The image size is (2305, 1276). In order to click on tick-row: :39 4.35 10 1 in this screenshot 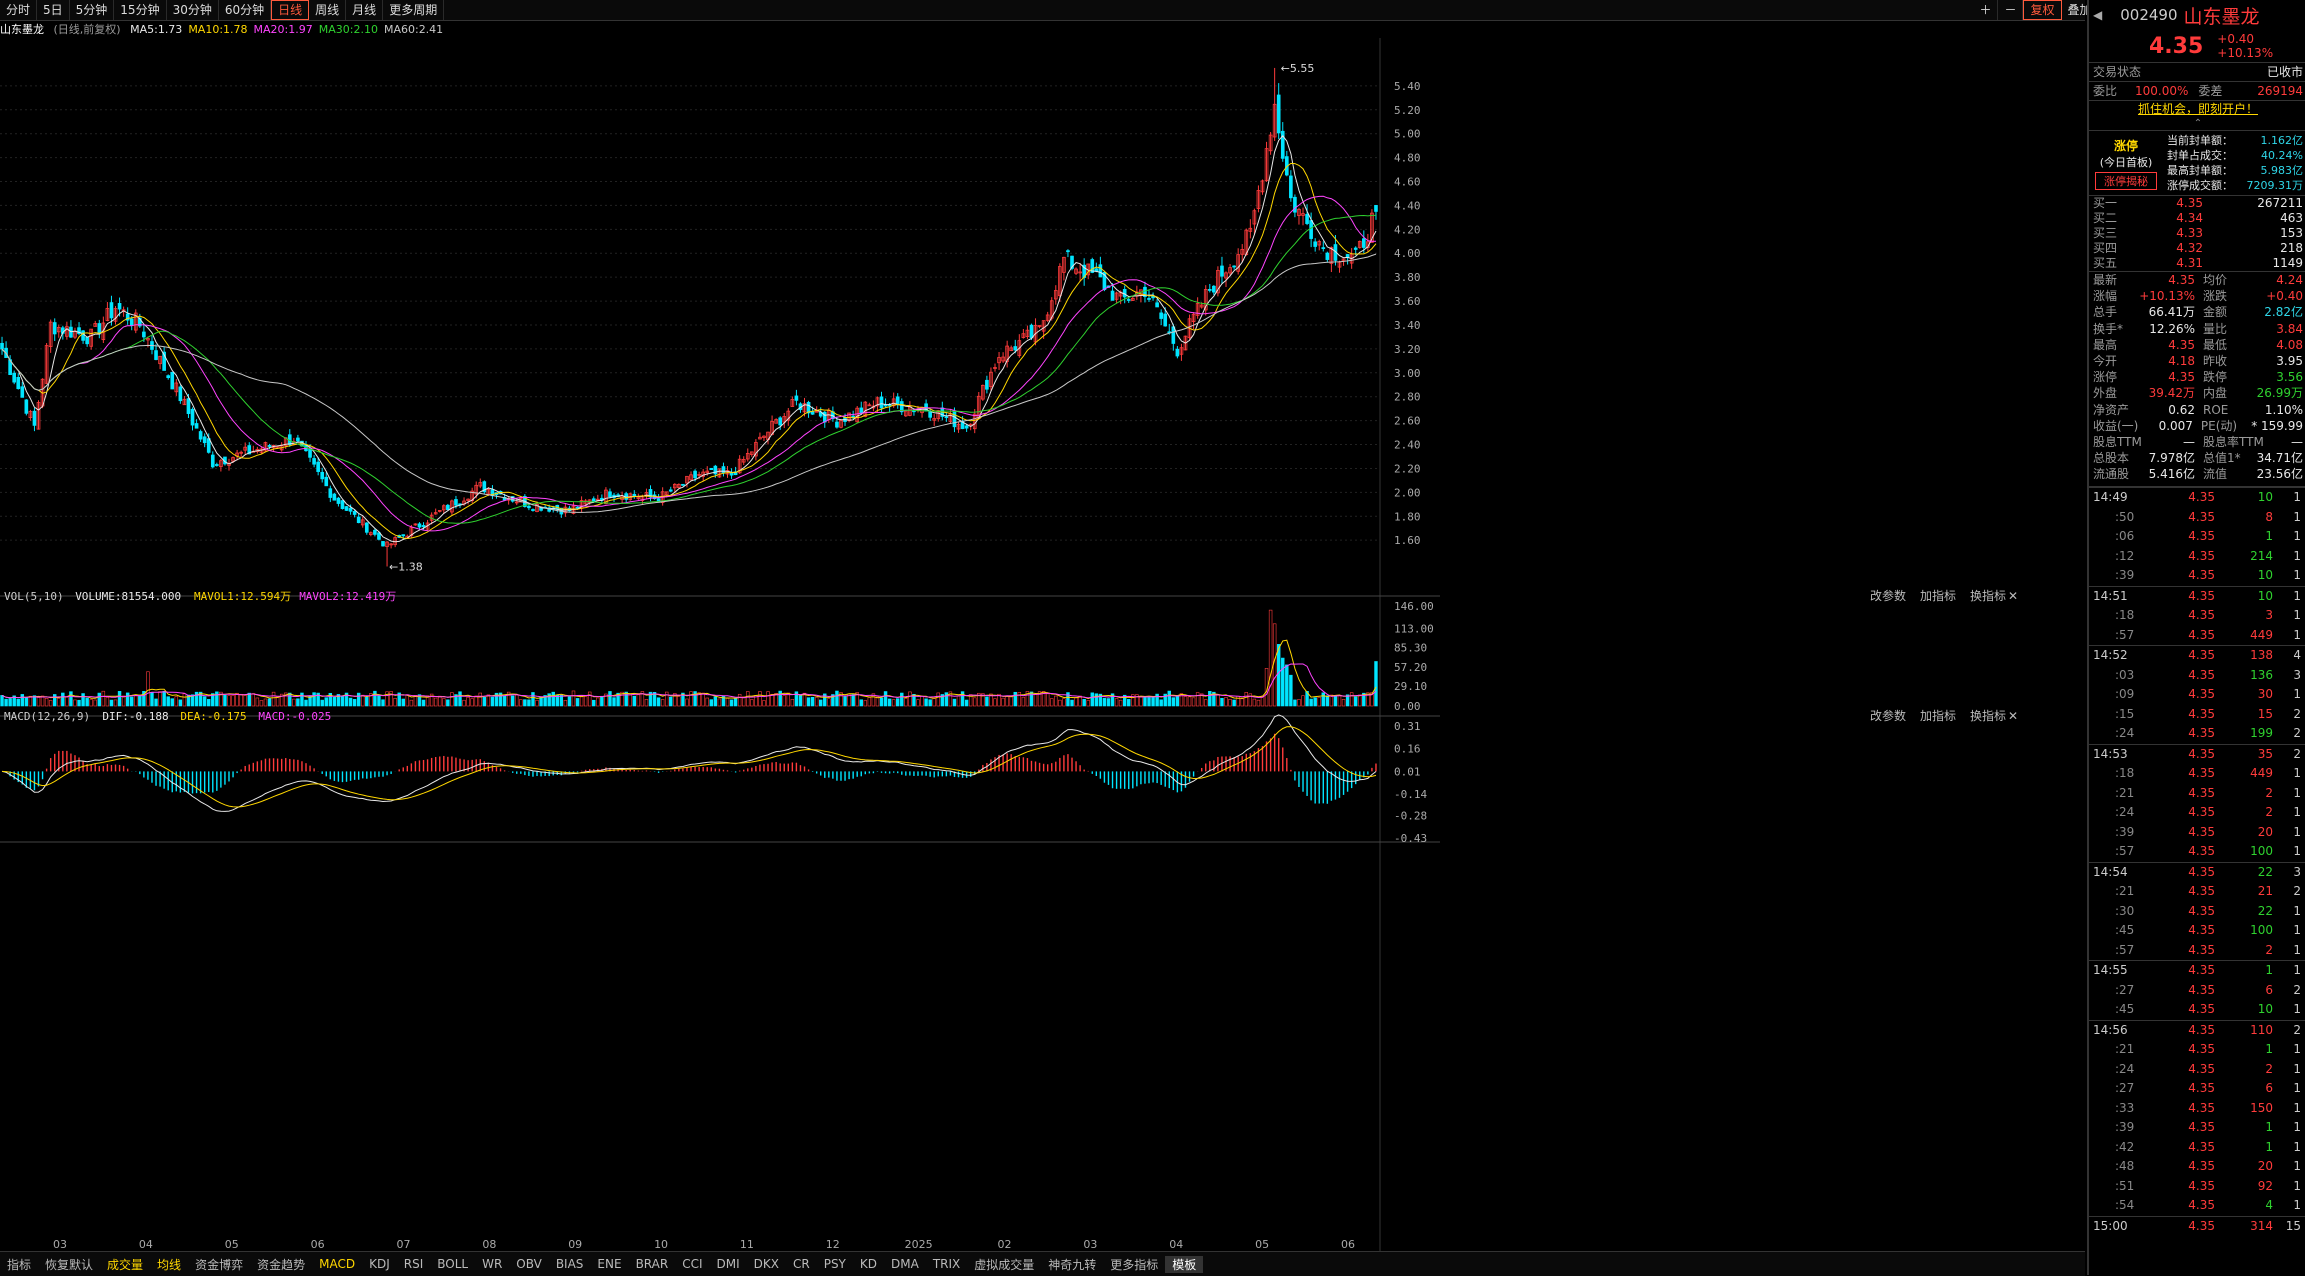, I will do `click(2197, 576)`.